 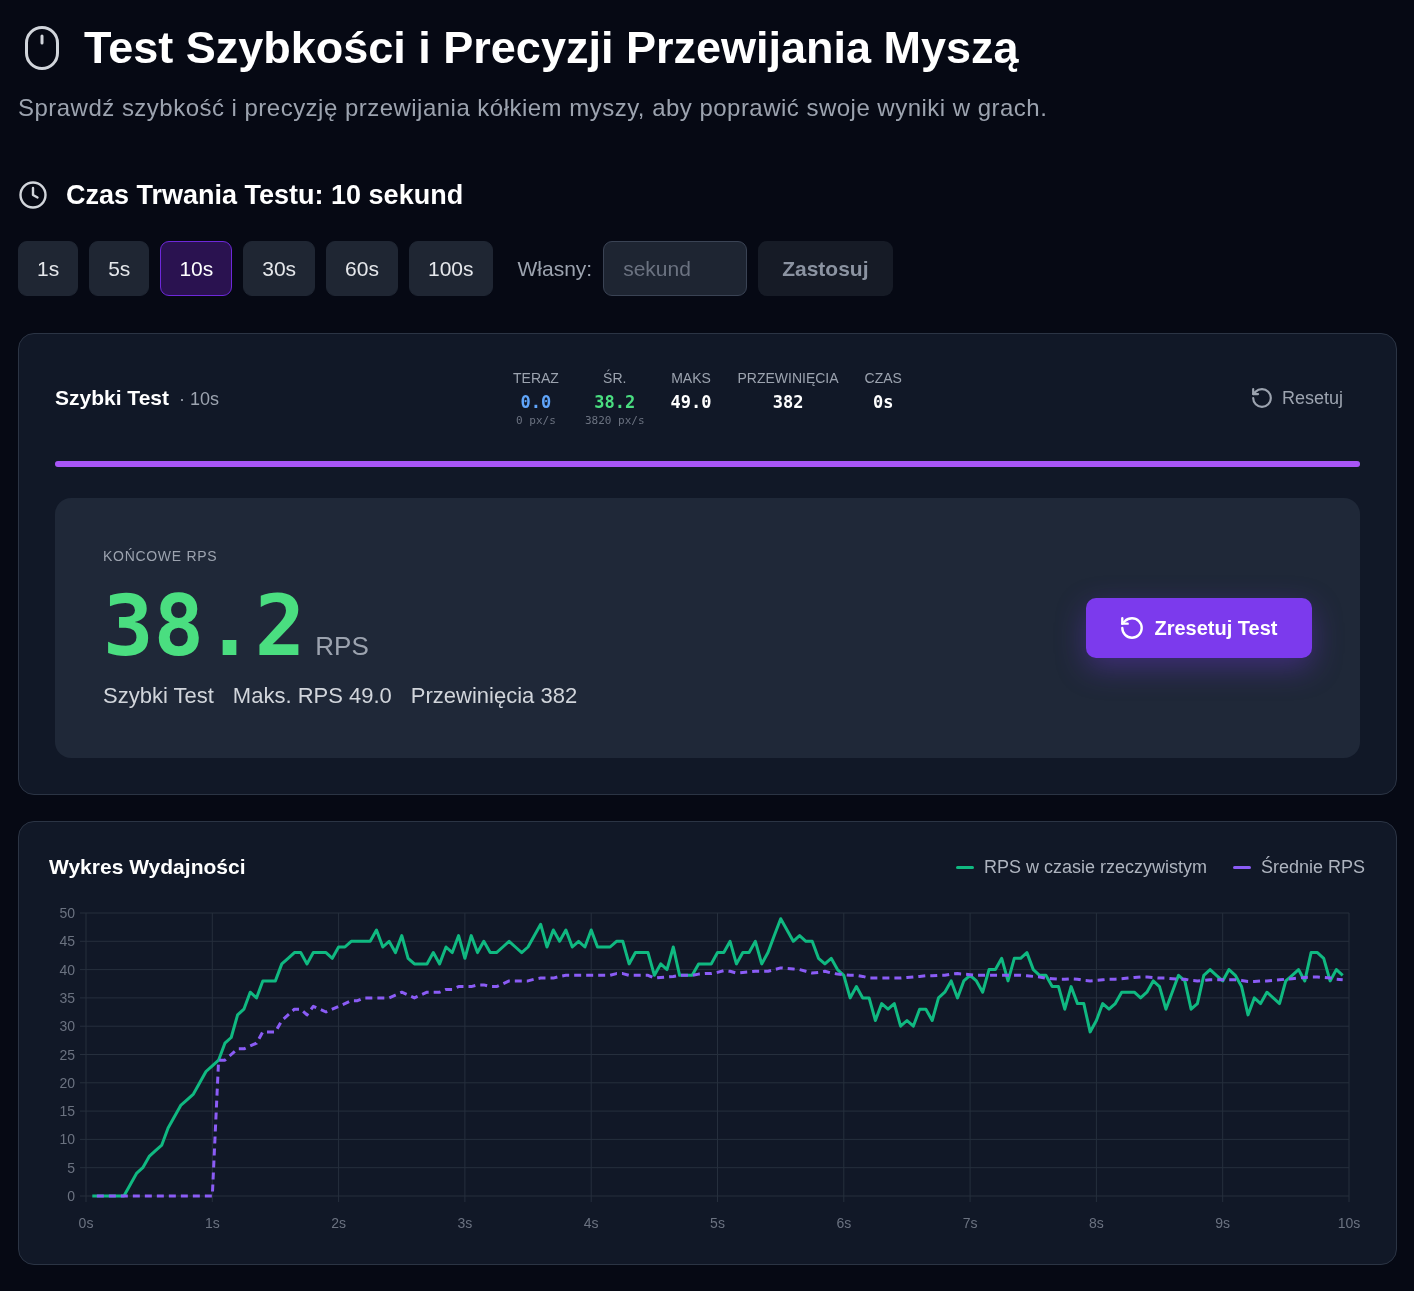 I want to click on result-unit: RPS, so click(x=342, y=646).